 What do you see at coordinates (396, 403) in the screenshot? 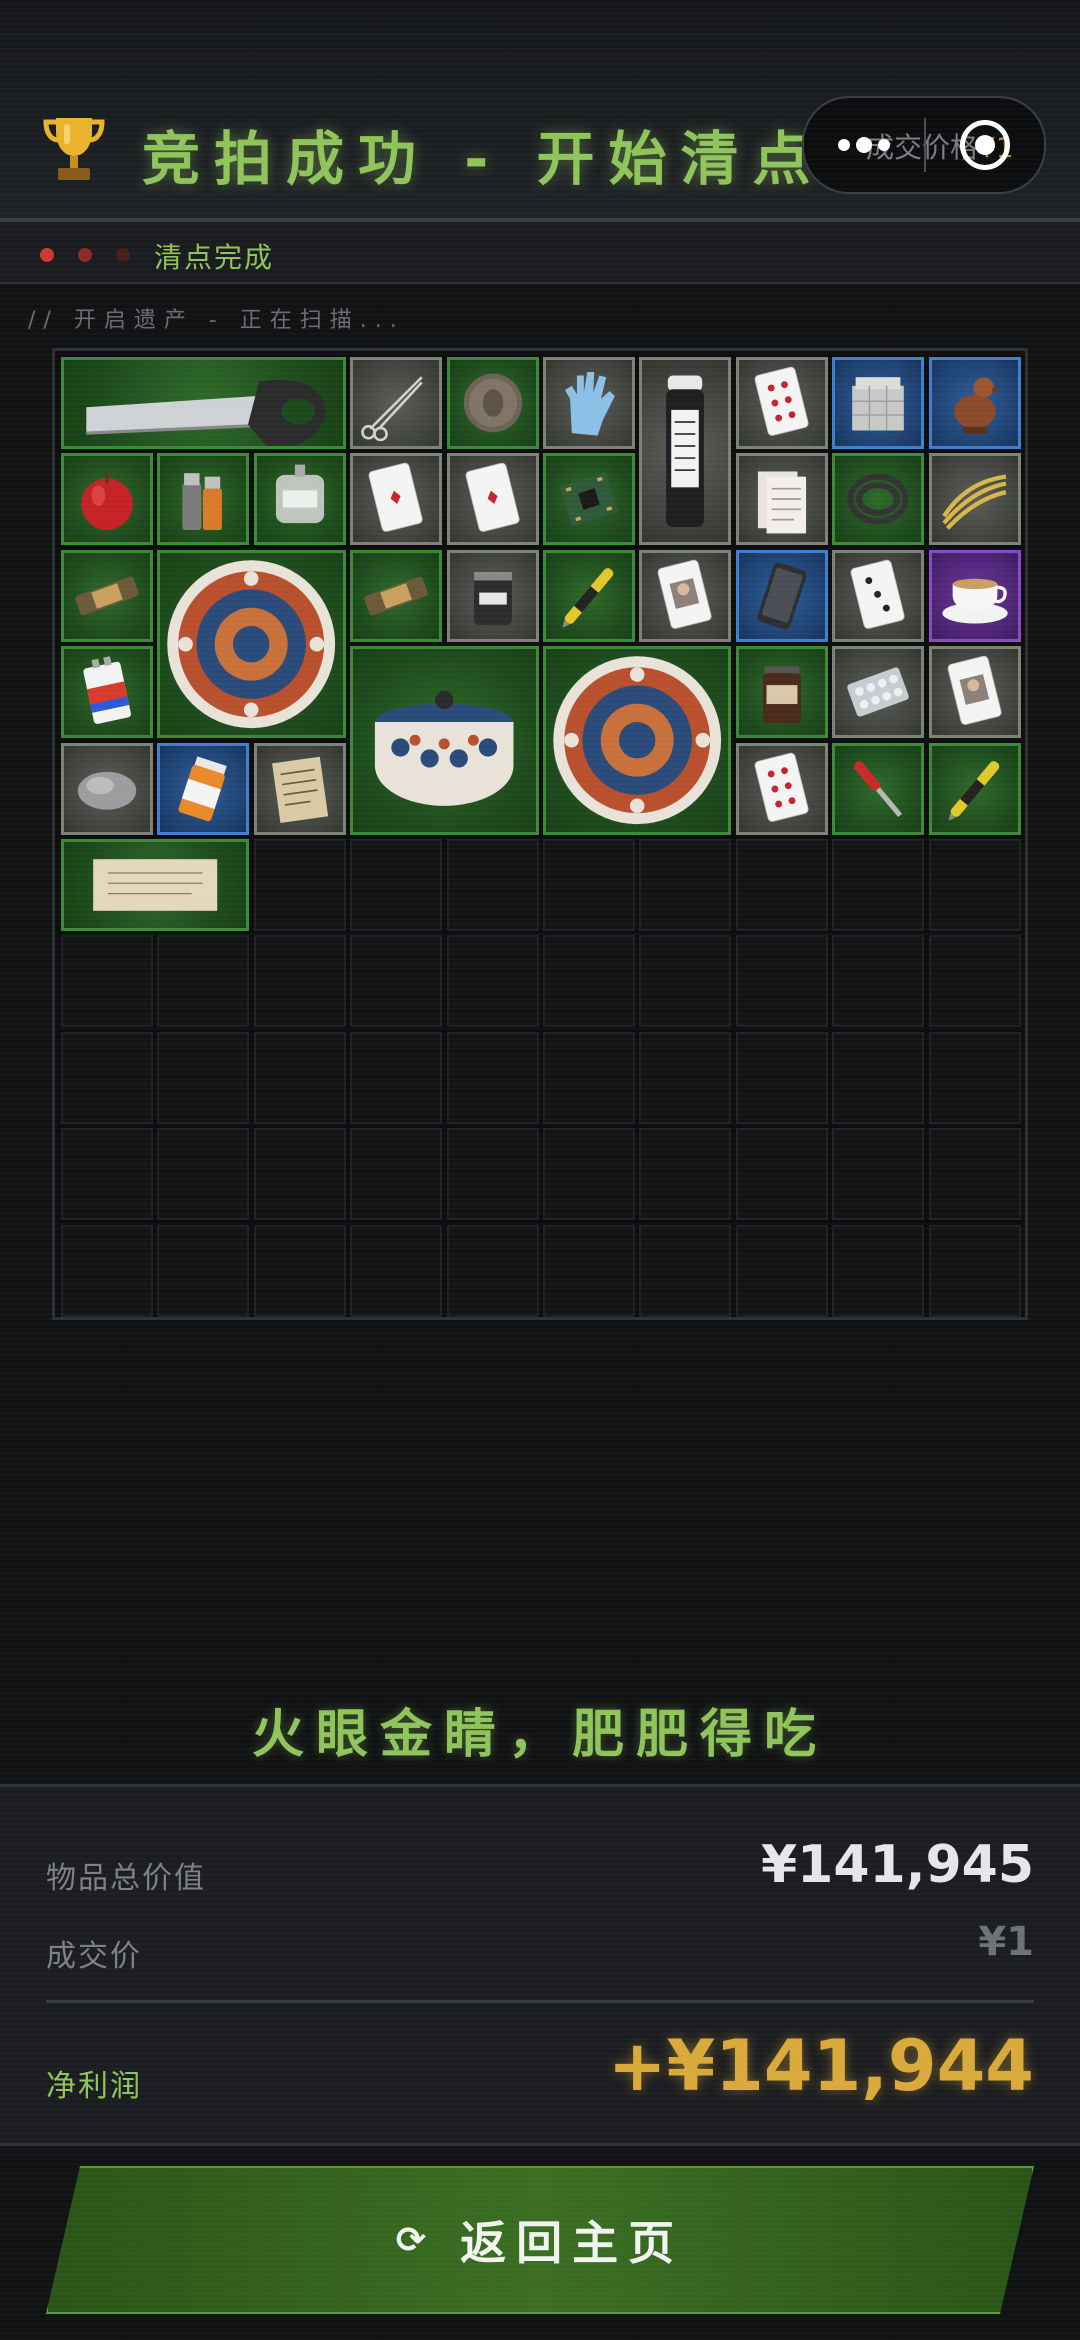
I see `inventory-item-scissors` at bounding box center [396, 403].